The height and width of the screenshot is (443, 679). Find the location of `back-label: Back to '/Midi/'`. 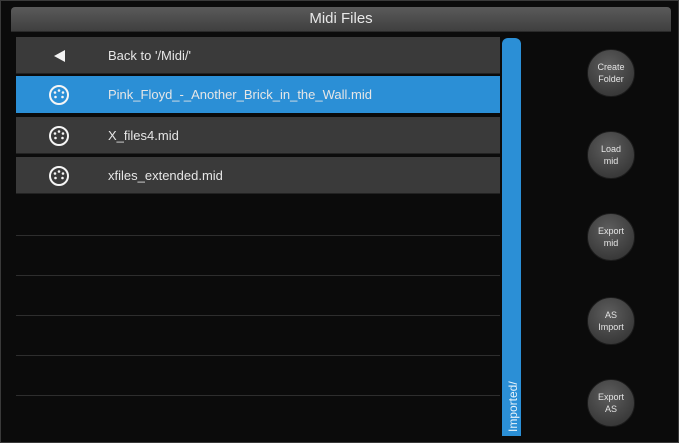

back-label: Back to '/Midi/' is located at coordinates (149, 55).